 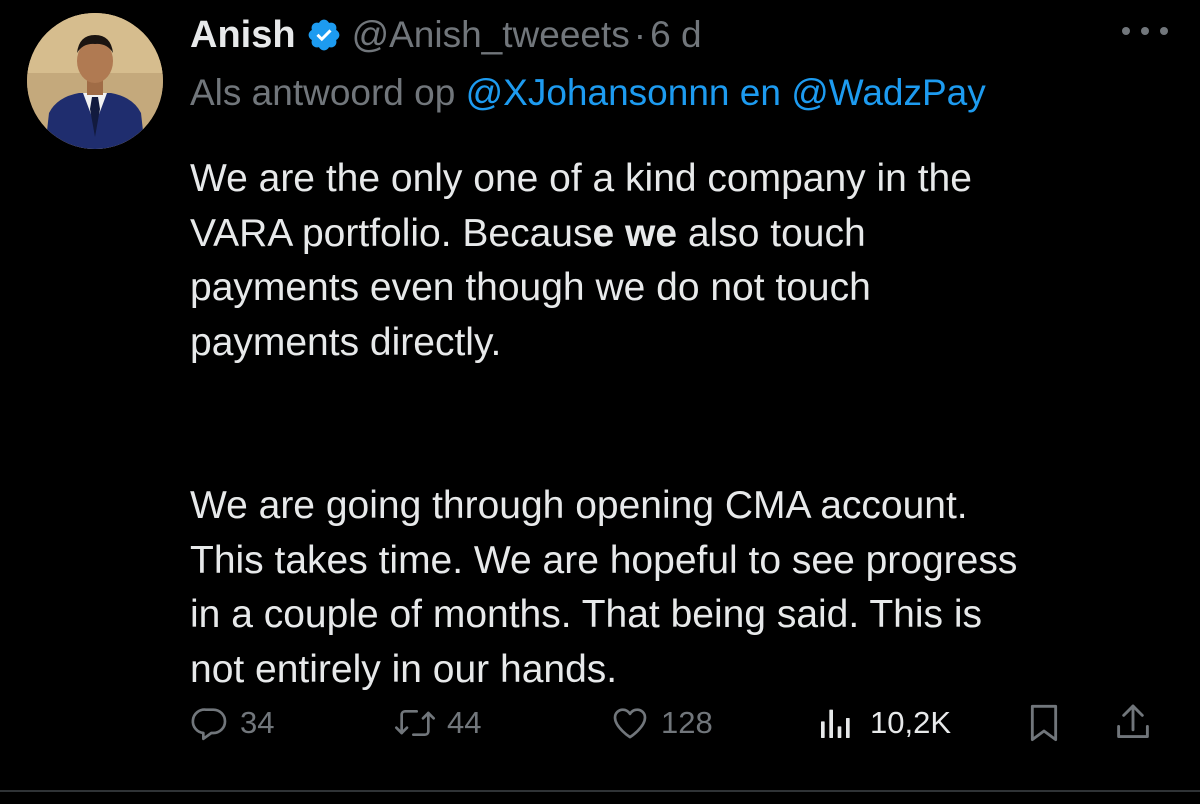 I want to click on like-button: 128, so click(x=661, y=723).